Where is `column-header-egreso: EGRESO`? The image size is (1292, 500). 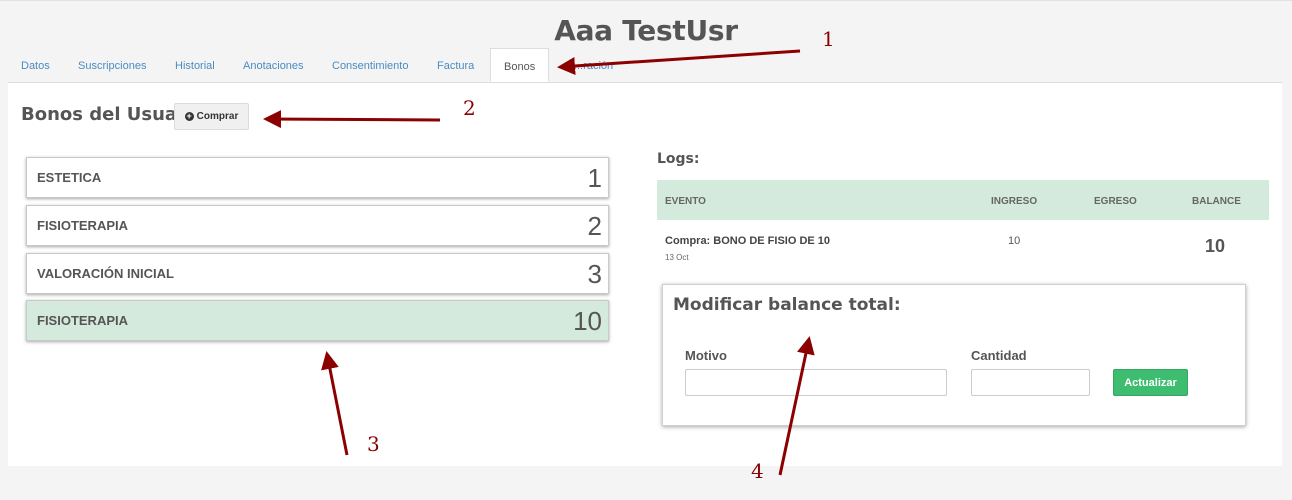
column-header-egreso: EGRESO is located at coordinates (1115, 201).